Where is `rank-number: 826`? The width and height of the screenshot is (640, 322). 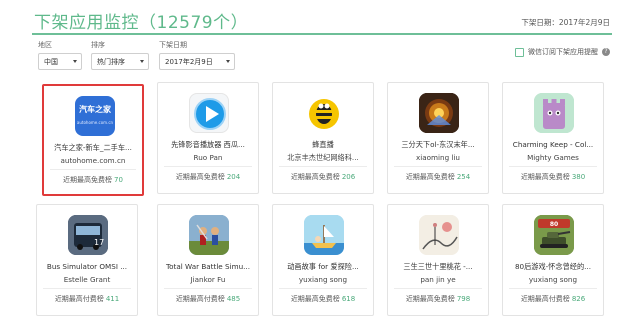 rank-number: 826 is located at coordinates (578, 299).